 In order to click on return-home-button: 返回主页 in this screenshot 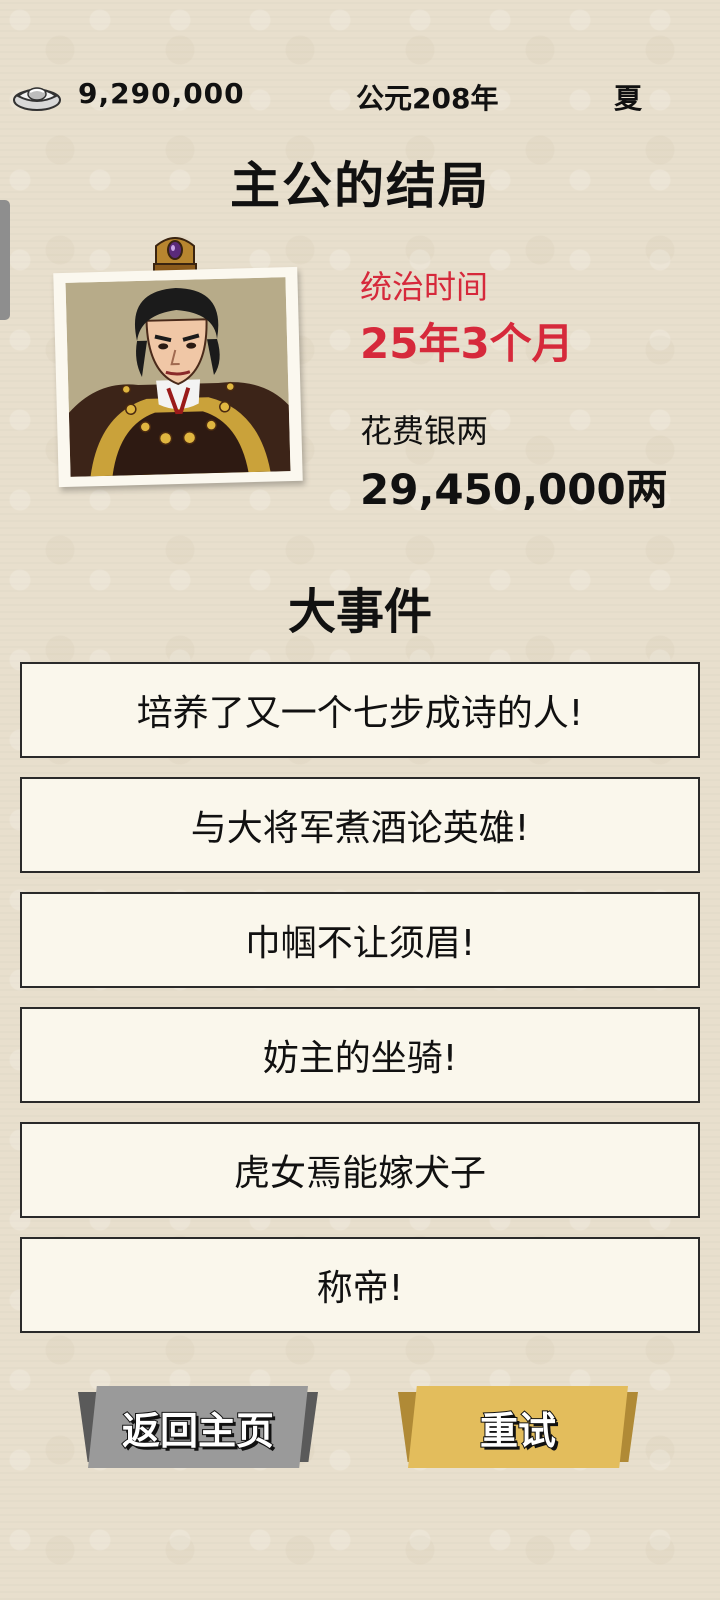, I will do `click(198, 1427)`.